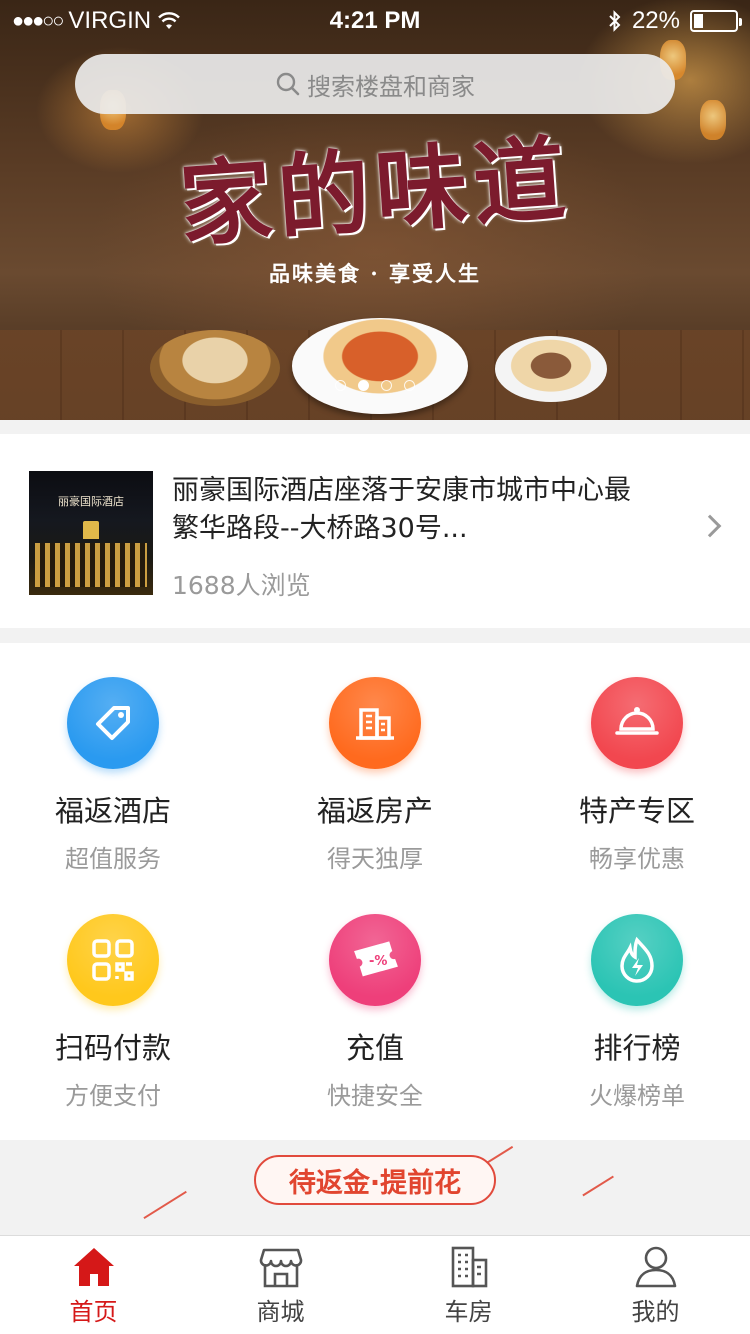 The image size is (750, 1334). What do you see at coordinates (655, 20) in the screenshot?
I see `battery-percent: 22%` at bounding box center [655, 20].